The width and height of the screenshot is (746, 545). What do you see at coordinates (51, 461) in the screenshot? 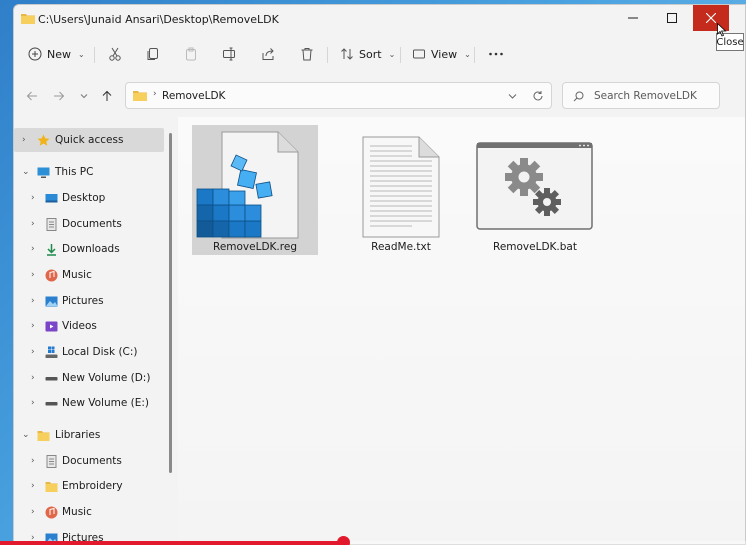
I see `documents-icon` at bounding box center [51, 461].